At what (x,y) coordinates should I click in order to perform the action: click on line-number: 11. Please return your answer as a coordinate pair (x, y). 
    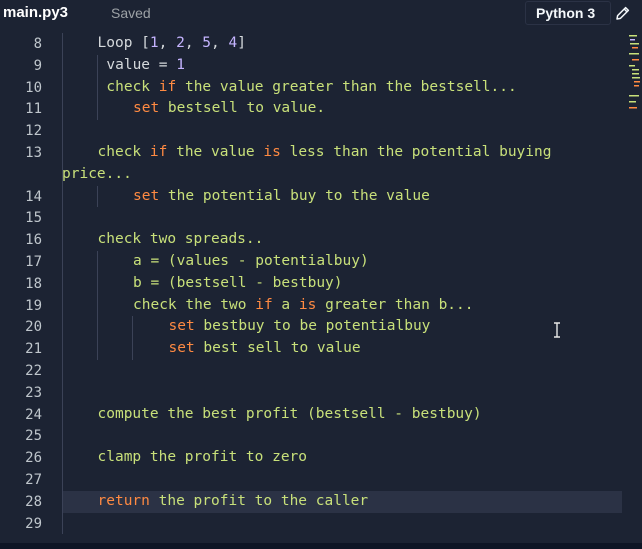
    Looking at the image, I should click on (33, 109).